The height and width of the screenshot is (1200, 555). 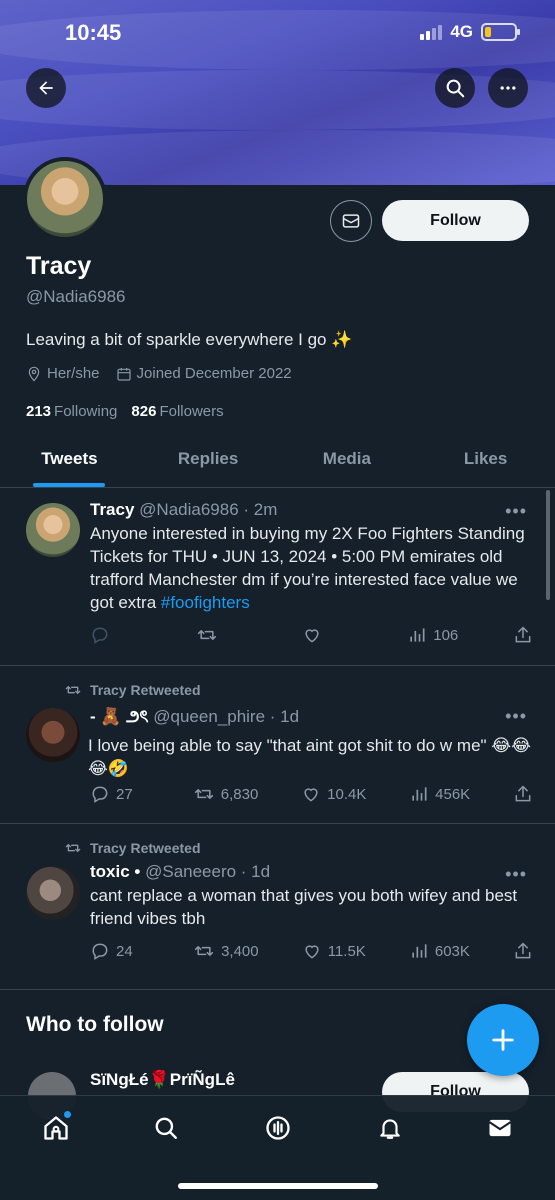 What do you see at coordinates (332, 635) in the screenshot?
I see `like-button` at bounding box center [332, 635].